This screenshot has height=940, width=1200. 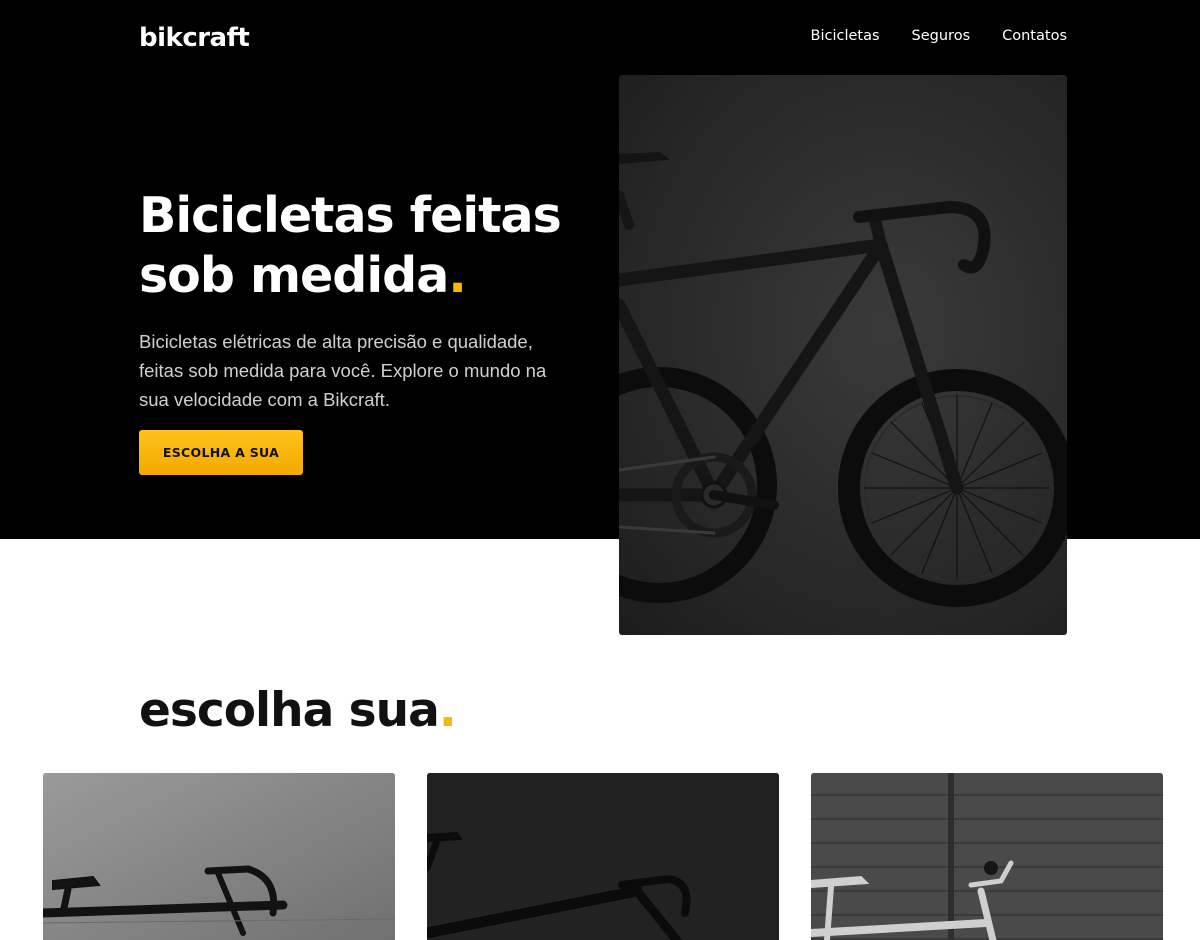 What do you see at coordinates (194, 38) in the screenshot?
I see `logo: bikcraft` at bounding box center [194, 38].